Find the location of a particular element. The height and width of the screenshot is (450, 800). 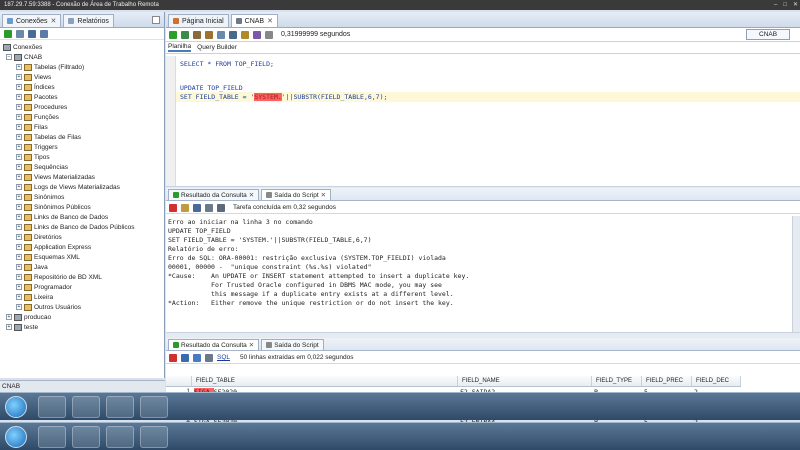

tree-item: + Sinônimos Públicos is located at coordinates (82, 207).